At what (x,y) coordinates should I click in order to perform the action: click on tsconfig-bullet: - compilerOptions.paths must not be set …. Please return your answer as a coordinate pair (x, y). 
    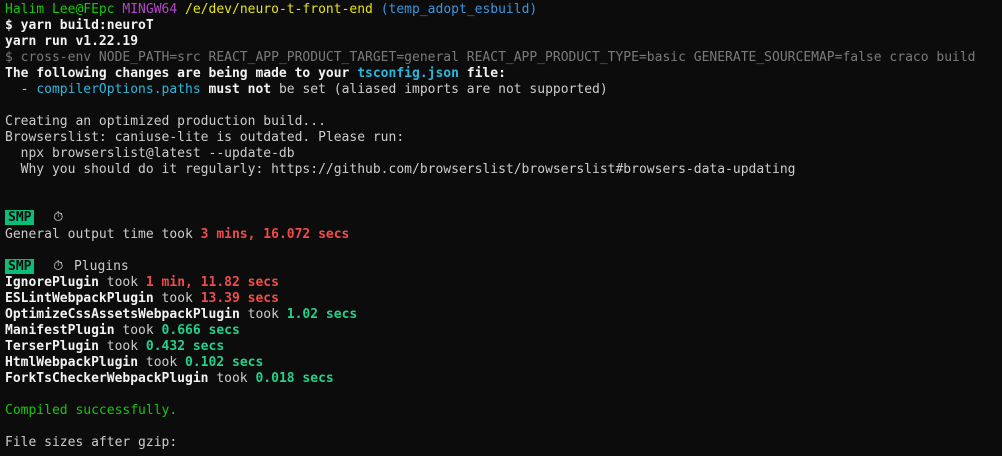
    Looking at the image, I should click on (306, 90).